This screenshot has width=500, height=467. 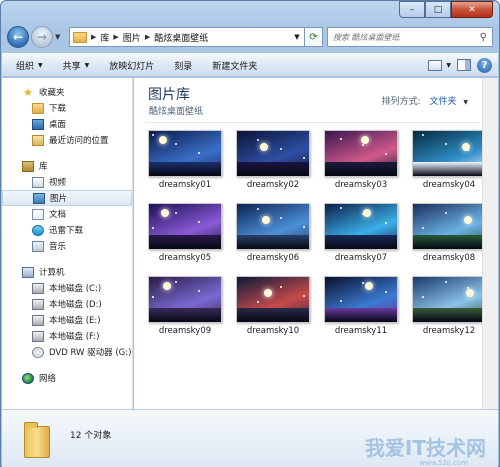 What do you see at coordinates (60, 37) in the screenshot?
I see `recent-pages-dropdown: ▼` at bounding box center [60, 37].